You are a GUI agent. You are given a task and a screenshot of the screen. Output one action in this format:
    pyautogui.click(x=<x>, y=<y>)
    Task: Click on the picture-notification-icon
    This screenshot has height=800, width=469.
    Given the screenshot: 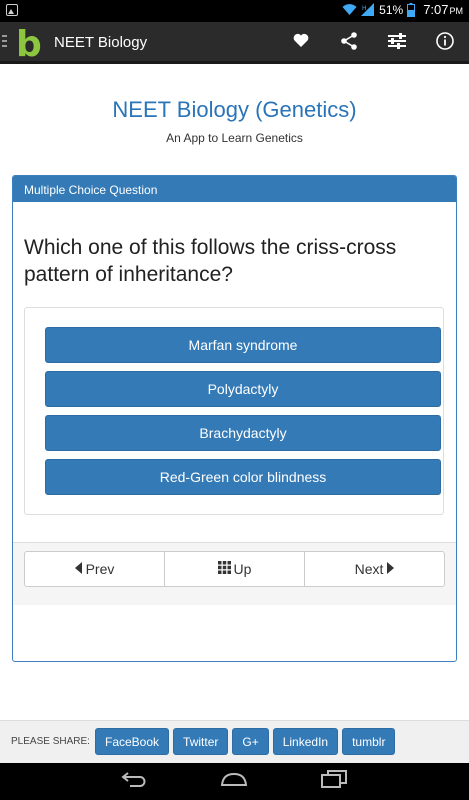 What is the action you would take?
    pyautogui.click(x=12, y=10)
    